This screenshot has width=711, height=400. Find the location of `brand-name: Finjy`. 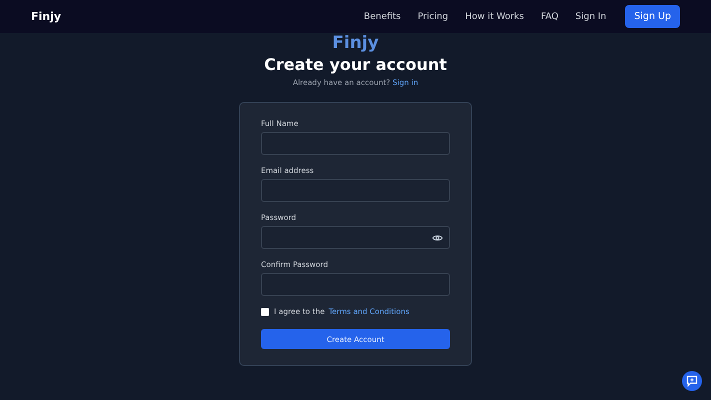

brand-name: Finjy is located at coordinates (46, 16).